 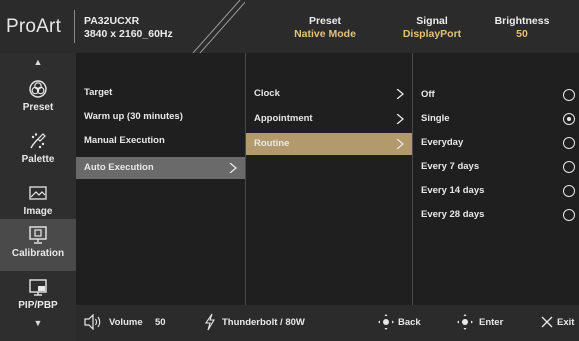 What do you see at coordinates (409, 322) in the screenshot?
I see `back-button: Back` at bounding box center [409, 322].